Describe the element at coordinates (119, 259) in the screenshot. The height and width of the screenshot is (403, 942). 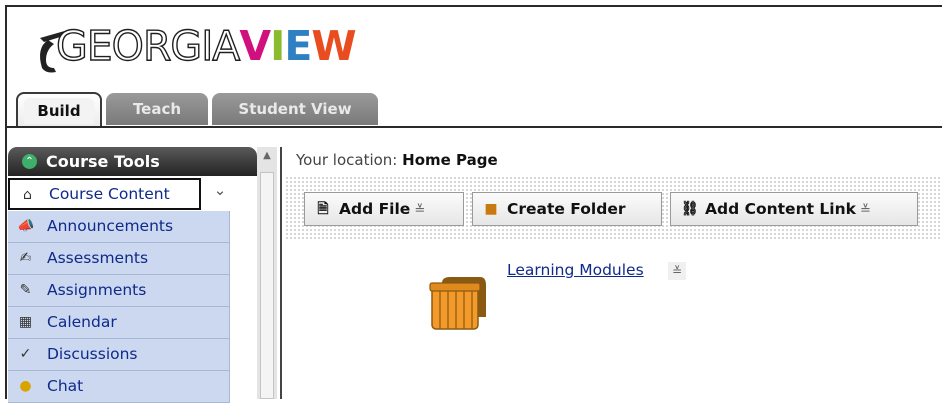
I see `sidebar-item-assessments: ✍ Assessments` at that location.